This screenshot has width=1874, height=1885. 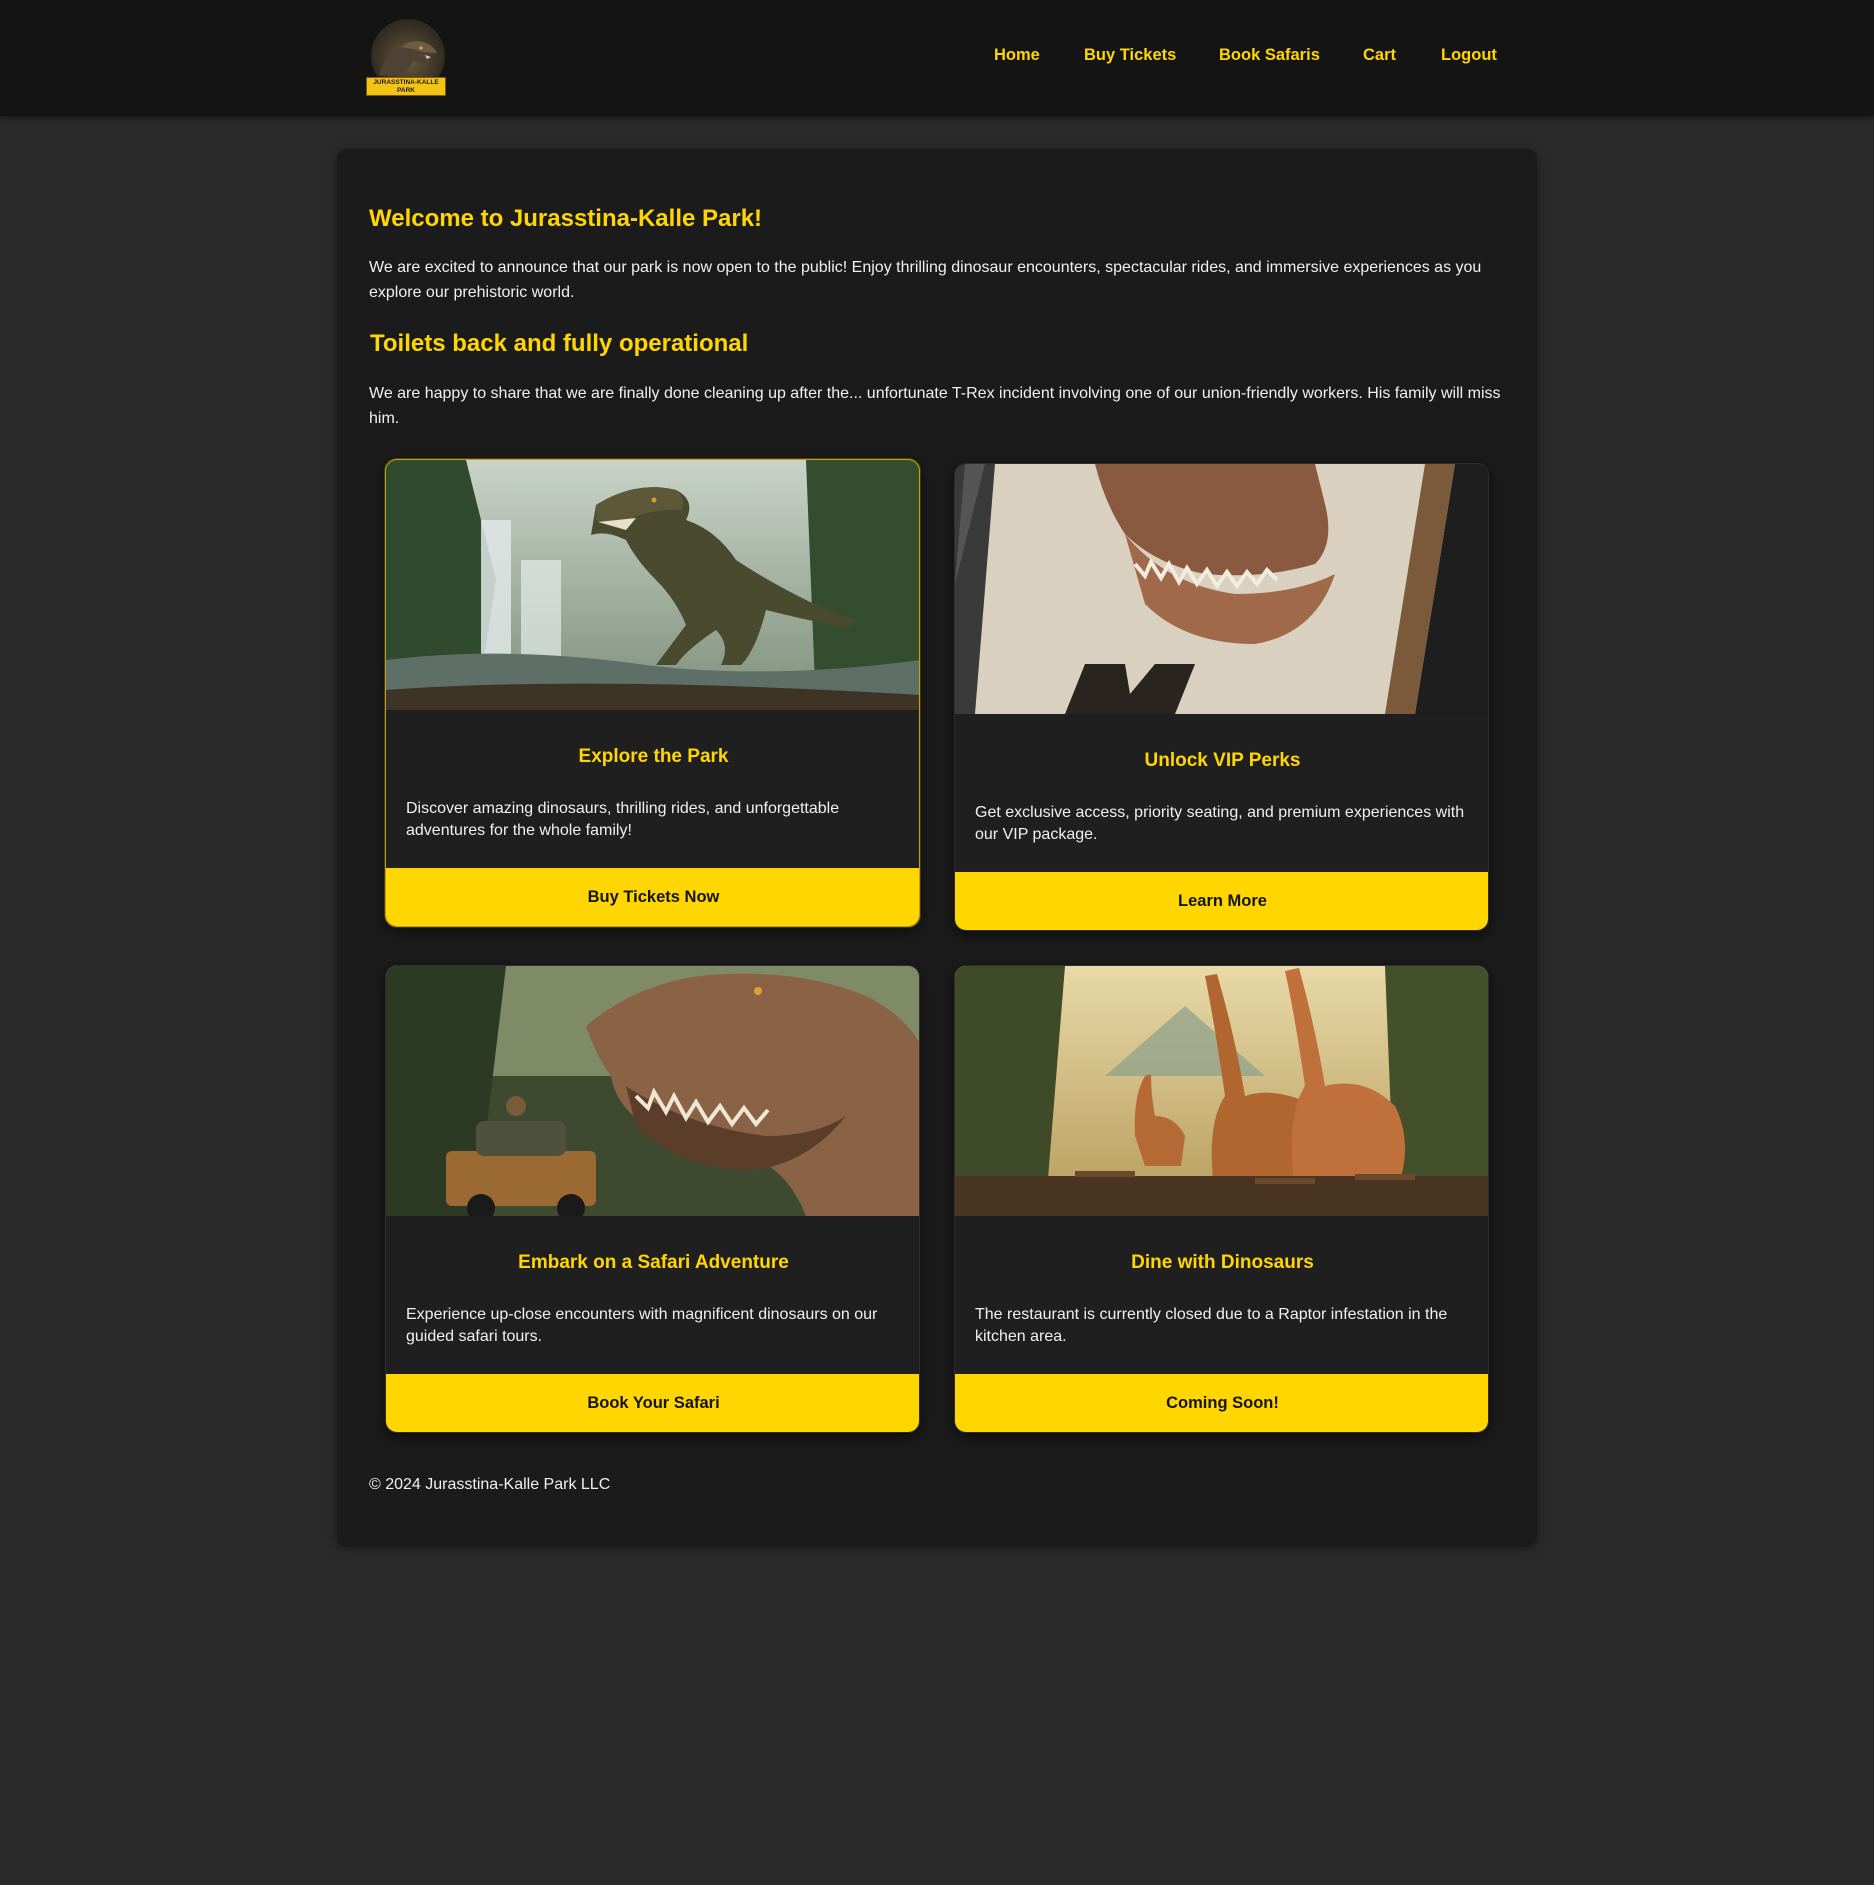 What do you see at coordinates (490, 1484) in the screenshot?
I see `footer-copyright: © 2024 Jurasstina-Kalle Park LLC` at bounding box center [490, 1484].